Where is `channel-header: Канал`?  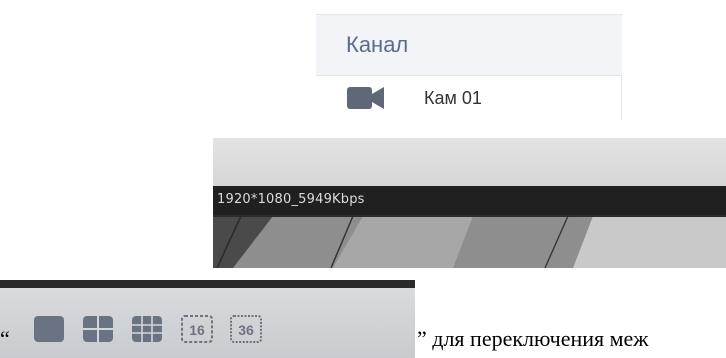 channel-header: Канал is located at coordinates (469, 45).